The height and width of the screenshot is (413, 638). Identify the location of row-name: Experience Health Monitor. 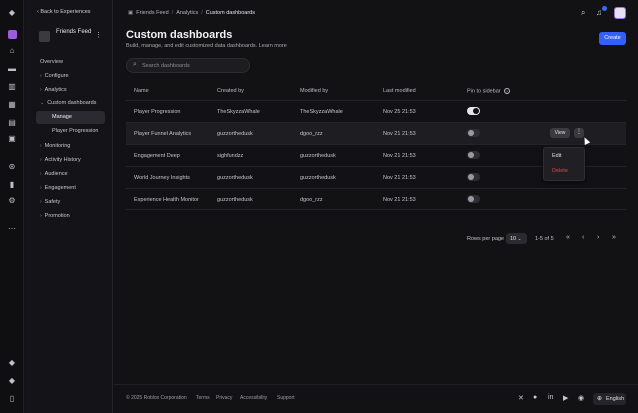
(166, 200).